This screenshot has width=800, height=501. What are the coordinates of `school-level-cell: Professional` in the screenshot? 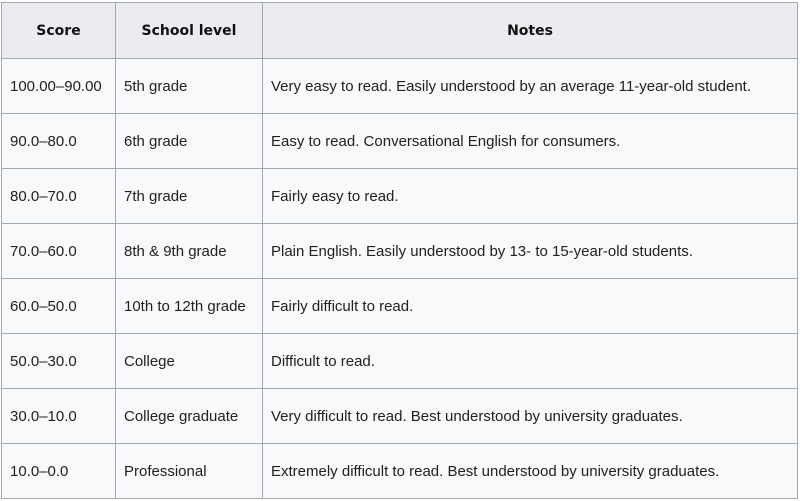 It's located at (189, 471).